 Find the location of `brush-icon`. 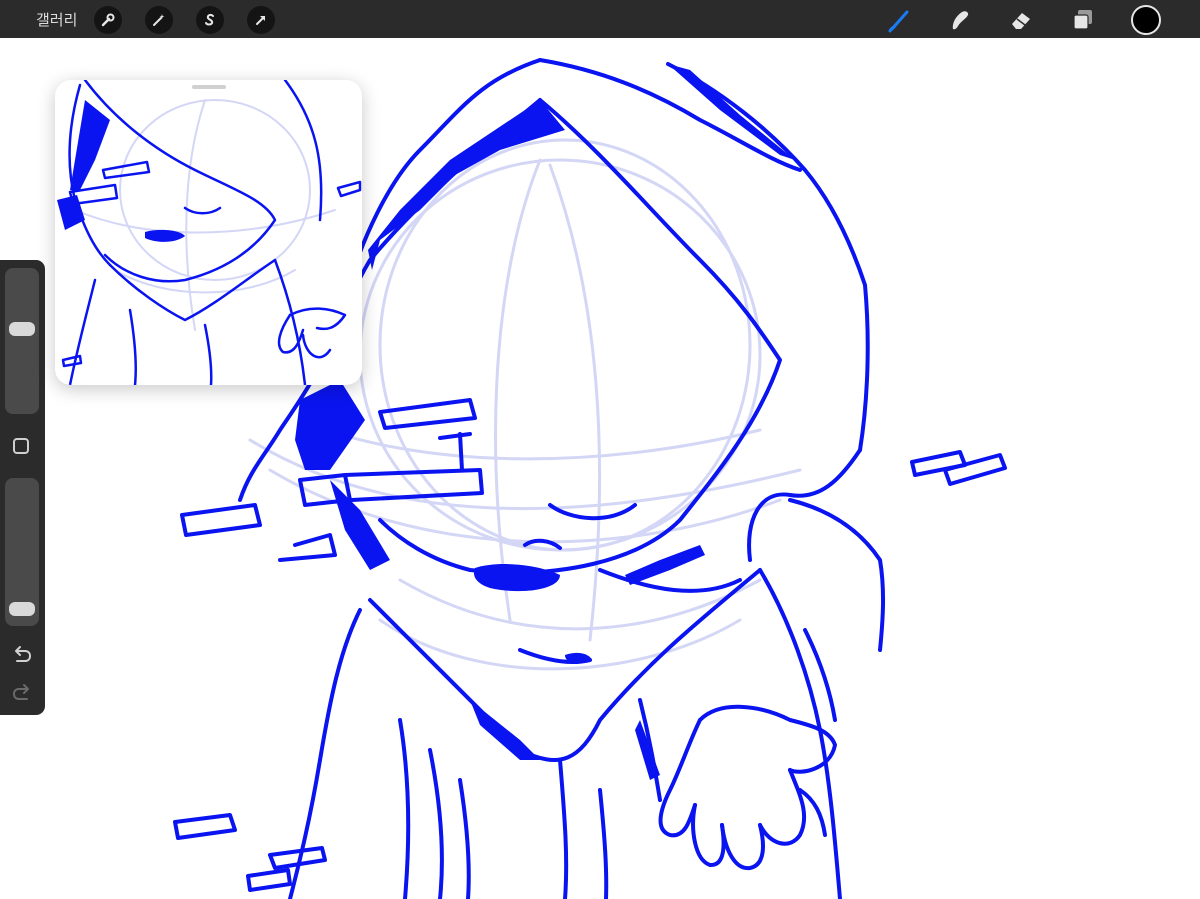

brush-icon is located at coordinates (898, 21).